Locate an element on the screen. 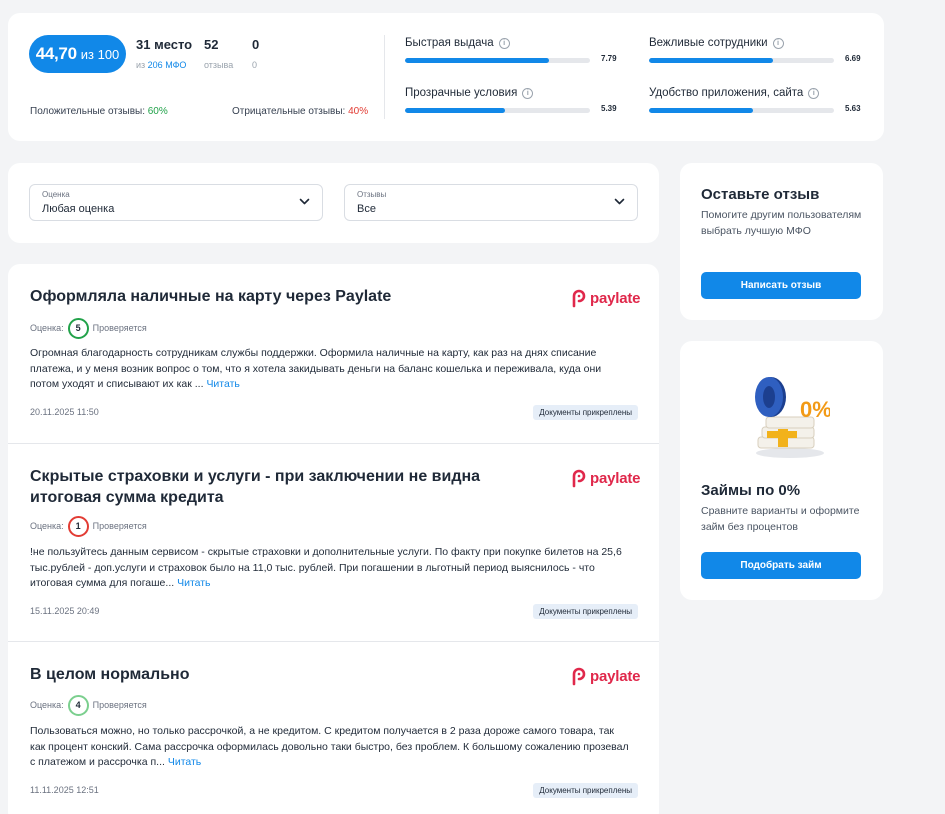  write-review-button: Написать отзыв is located at coordinates (781, 285).